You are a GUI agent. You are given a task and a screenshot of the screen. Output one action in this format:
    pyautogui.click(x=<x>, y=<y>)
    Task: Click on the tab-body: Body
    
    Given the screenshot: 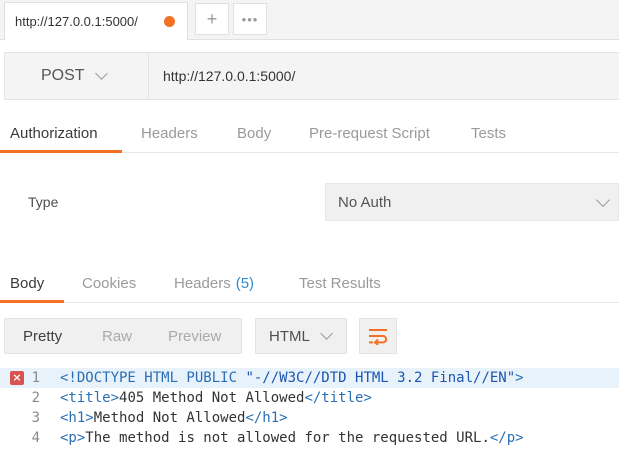 What is the action you would take?
    pyautogui.click(x=254, y=133)
    